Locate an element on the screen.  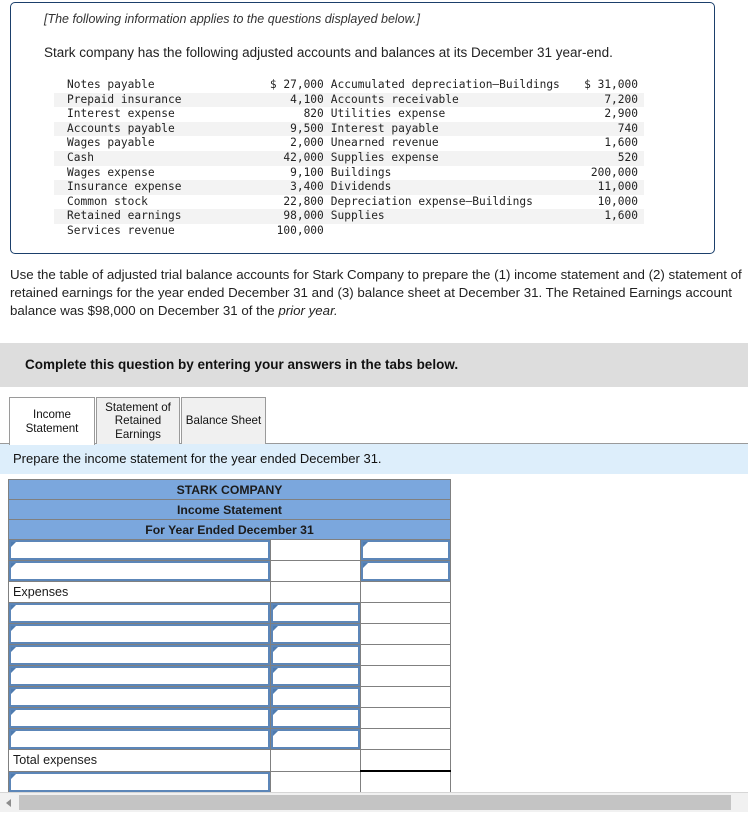
trial-balance-row: Insurance expense 3,400 Dividends 11,000 is located at coordinates (349, 187).